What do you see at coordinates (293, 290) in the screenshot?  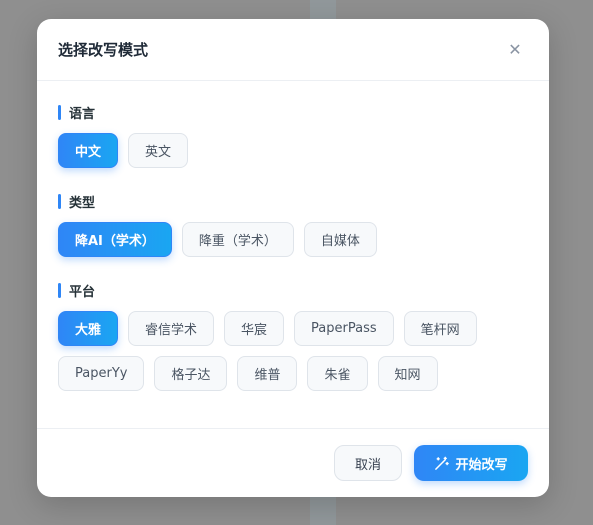 I see `platform-section-header: 平台` at bounding box center [293, 290].